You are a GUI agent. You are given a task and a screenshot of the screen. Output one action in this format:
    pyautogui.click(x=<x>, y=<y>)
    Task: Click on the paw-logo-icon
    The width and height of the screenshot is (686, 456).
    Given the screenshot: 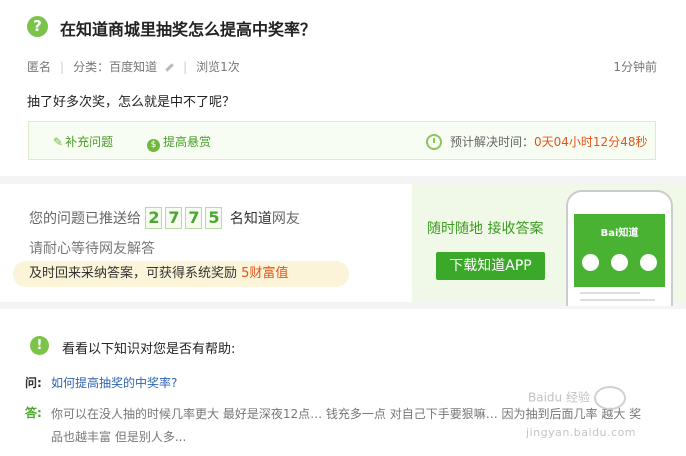 What is the action you would take?
    pyautogui.click(x=609, y=398)
    